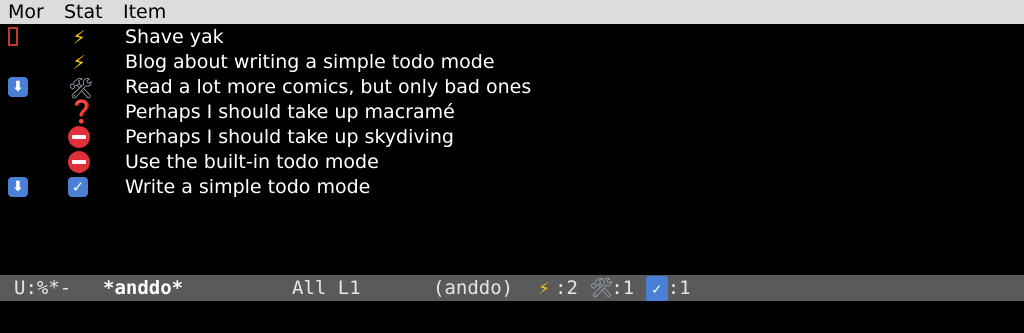 Image resolution: width=1024 pixels, height=333 pixels. I want to click on status-counts: ⚡:2 🛠:1 ✓:1, so click(612, 288).